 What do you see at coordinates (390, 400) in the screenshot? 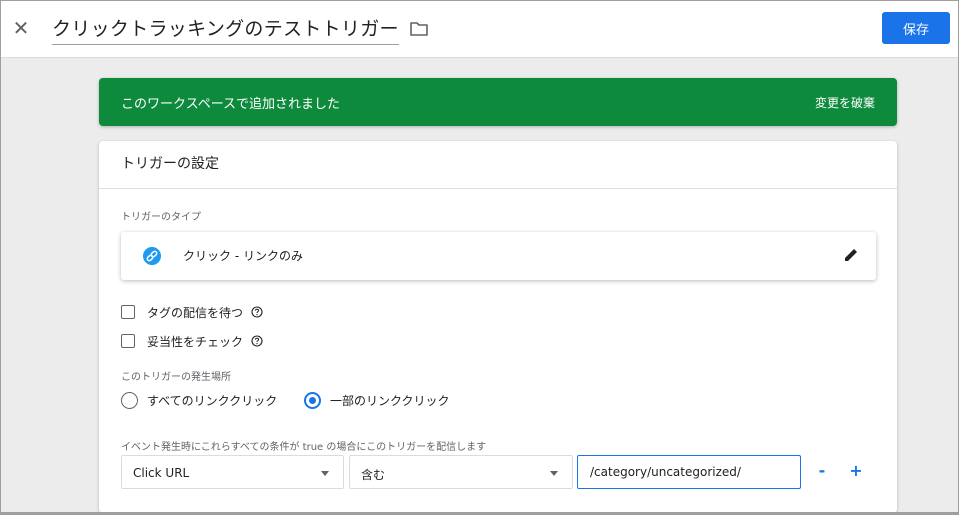
I see `radio-label-some: 一部のリンククリック` at bounding box center [390, 400].